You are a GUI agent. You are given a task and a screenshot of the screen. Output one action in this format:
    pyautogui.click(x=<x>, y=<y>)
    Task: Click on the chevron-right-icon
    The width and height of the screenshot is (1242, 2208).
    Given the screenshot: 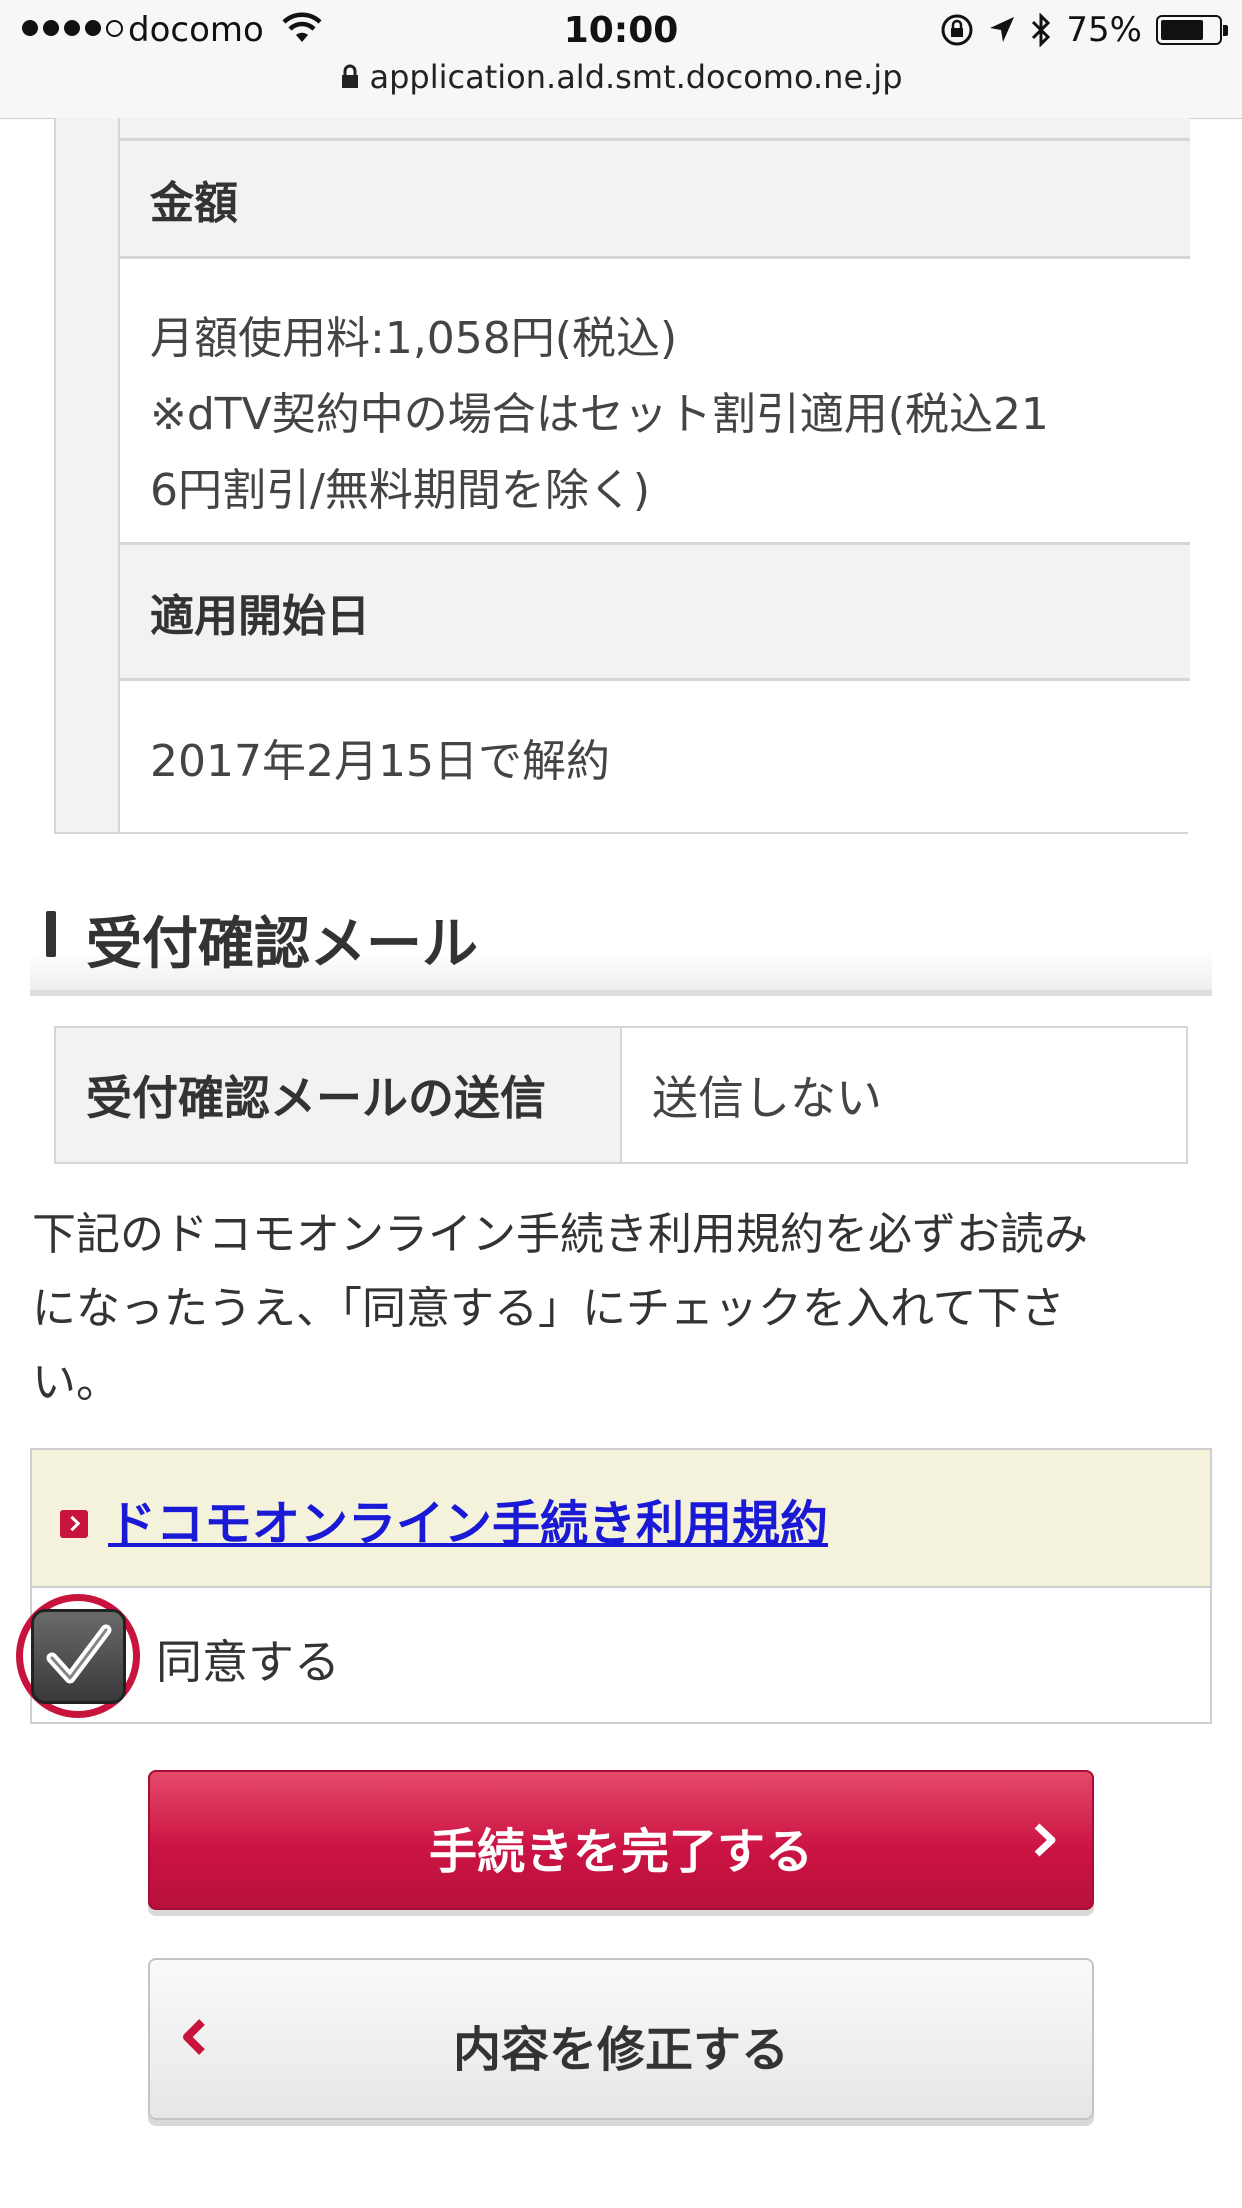 What is the action you would take?
    pyautogui.click(x=1045, y=1840)
    